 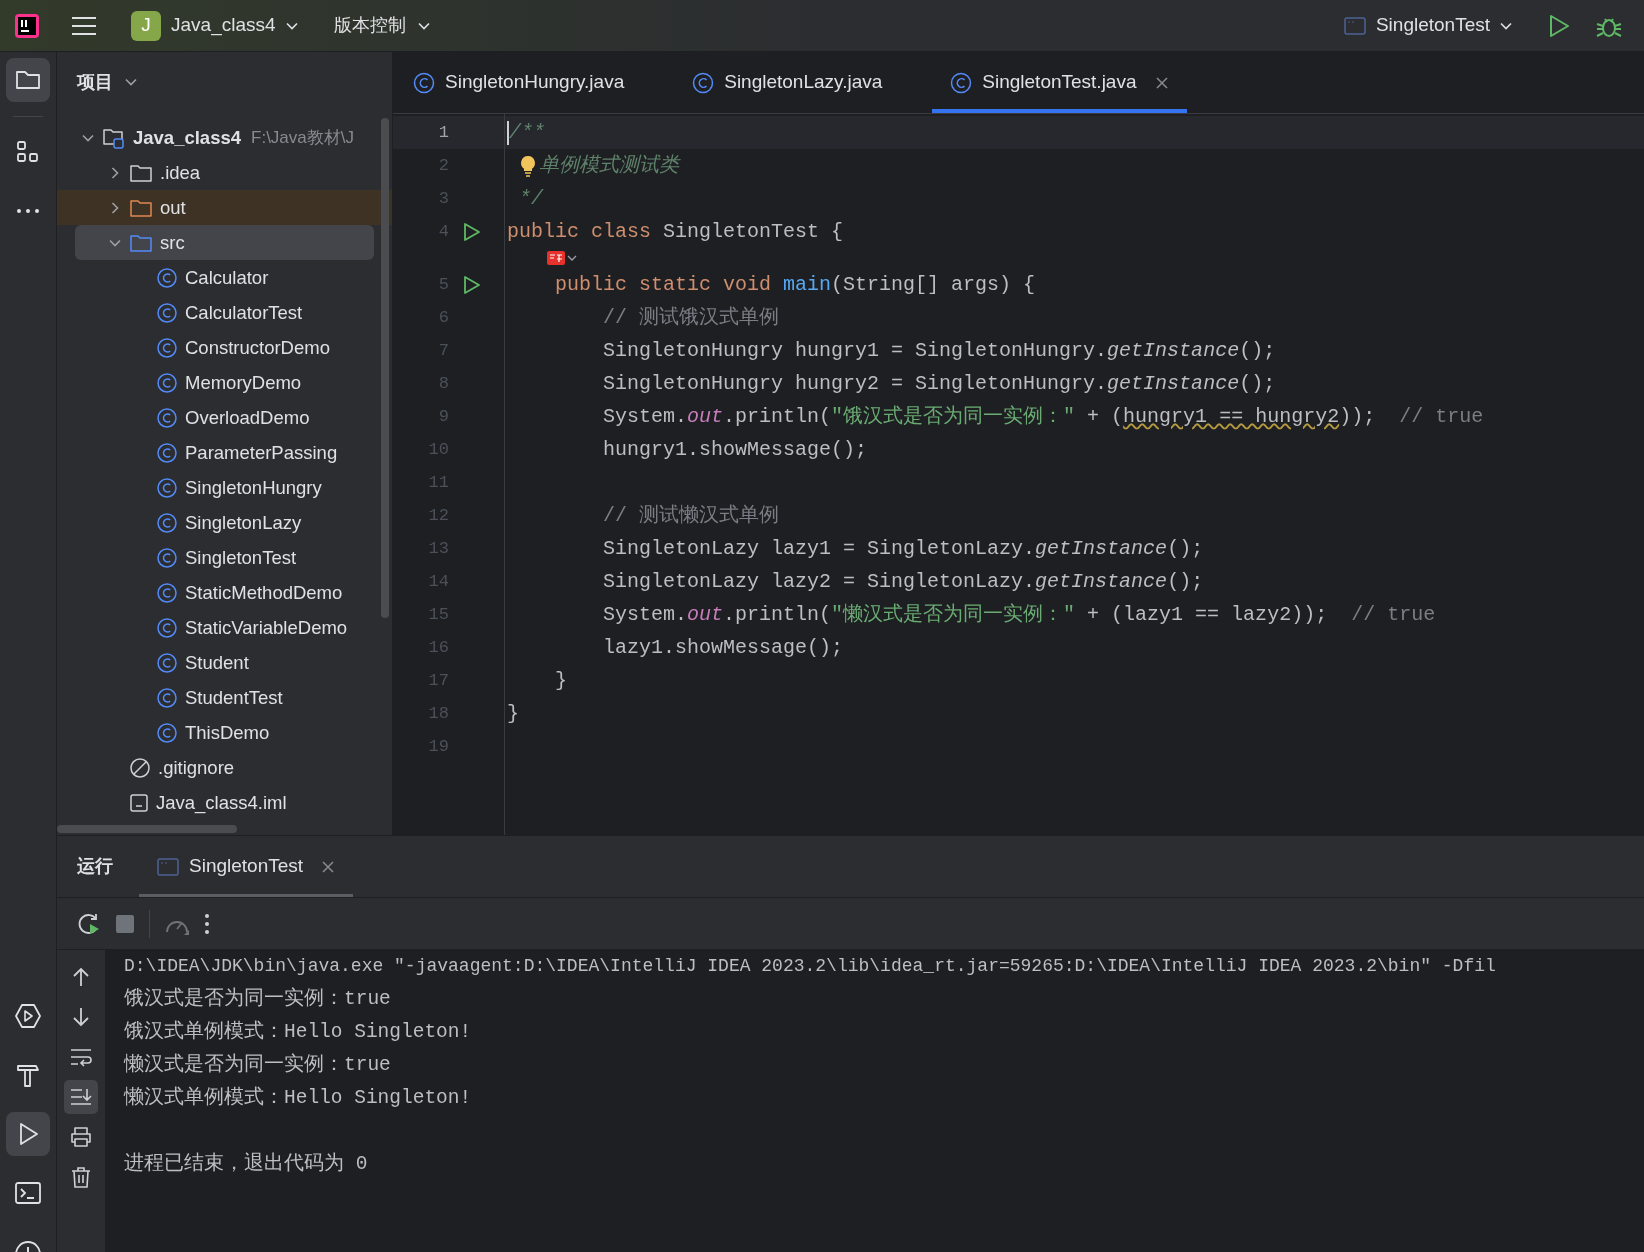 I want to click on tree-item: Java_class4.iml, so click(x=224, y=802).